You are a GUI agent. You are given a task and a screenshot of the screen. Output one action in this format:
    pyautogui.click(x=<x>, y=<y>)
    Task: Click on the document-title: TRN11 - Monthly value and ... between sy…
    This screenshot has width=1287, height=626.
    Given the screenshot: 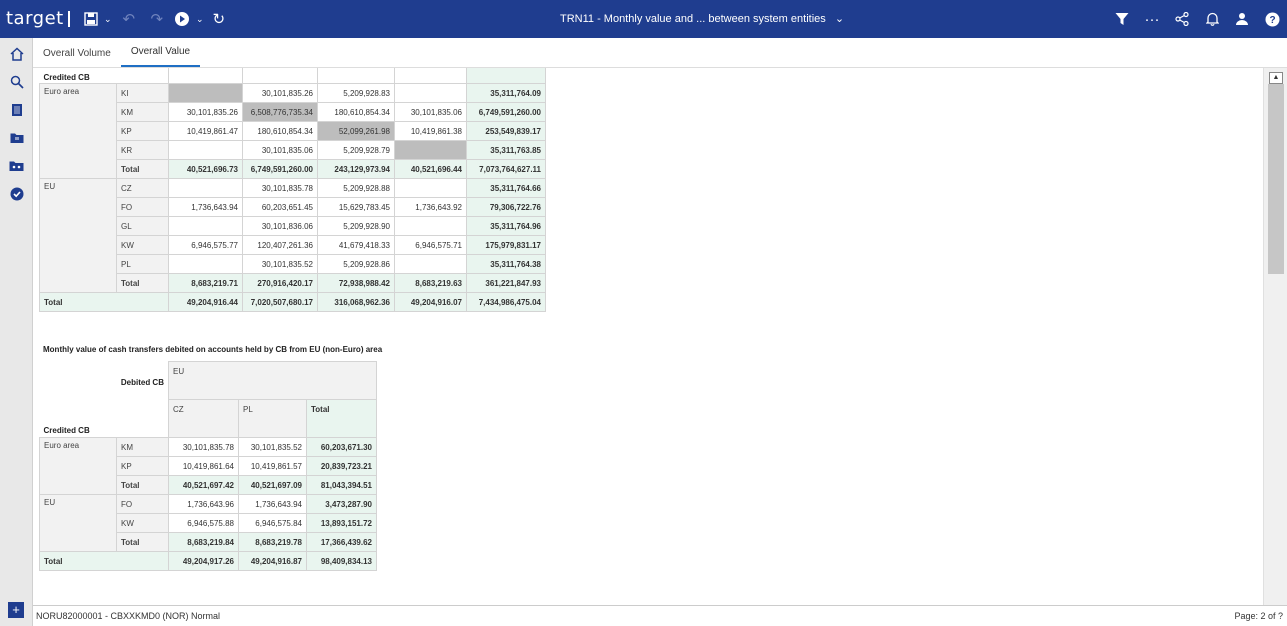 What is the action you would take?
    pyautogui.click(x=702, y=19)
    